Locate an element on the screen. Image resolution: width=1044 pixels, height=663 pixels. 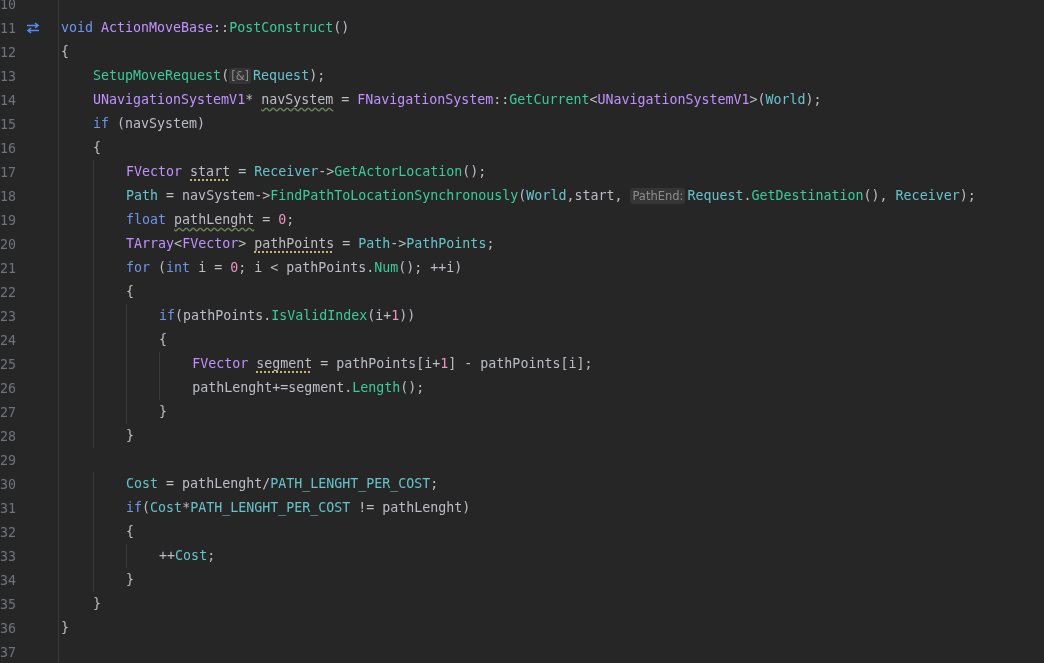
line-number: 16 is located at coordinates (8, 148).